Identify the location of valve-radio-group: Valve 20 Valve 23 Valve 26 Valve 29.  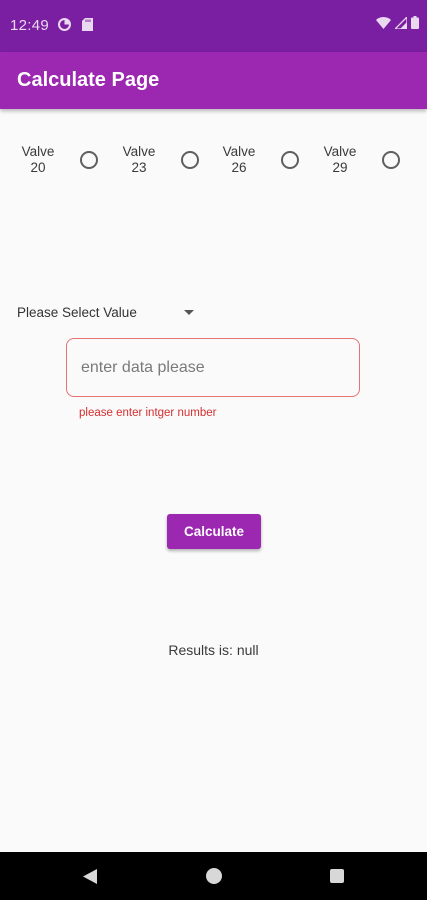
(213, 164).